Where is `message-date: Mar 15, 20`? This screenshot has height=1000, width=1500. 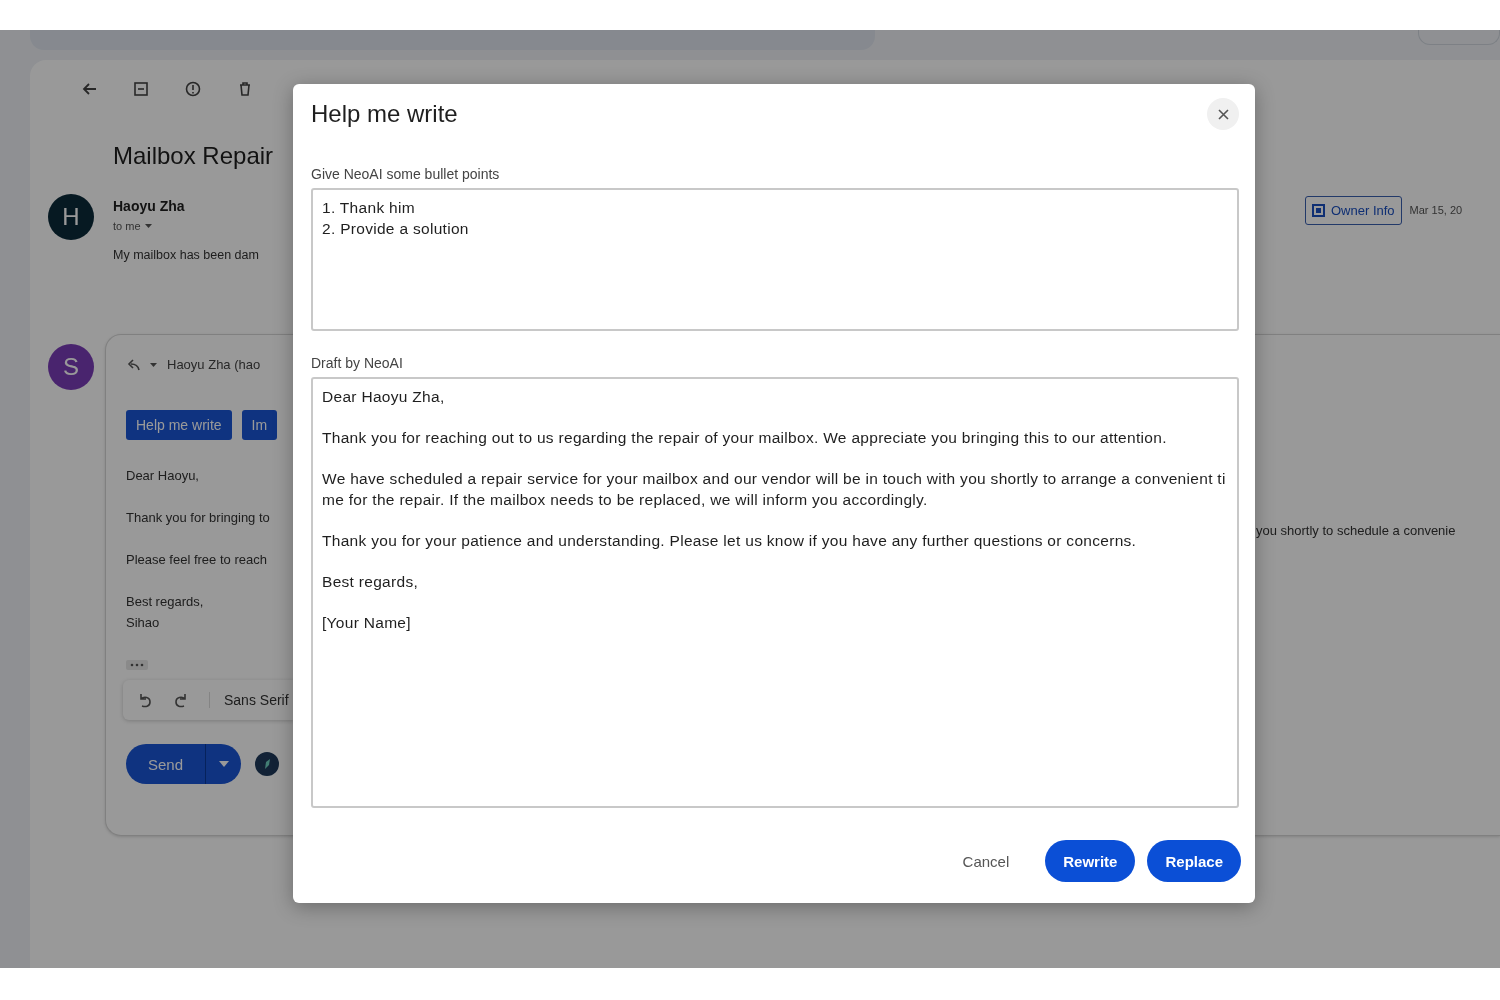
message-date: Mar 15, 20 is located at coordinates (1436, 210).